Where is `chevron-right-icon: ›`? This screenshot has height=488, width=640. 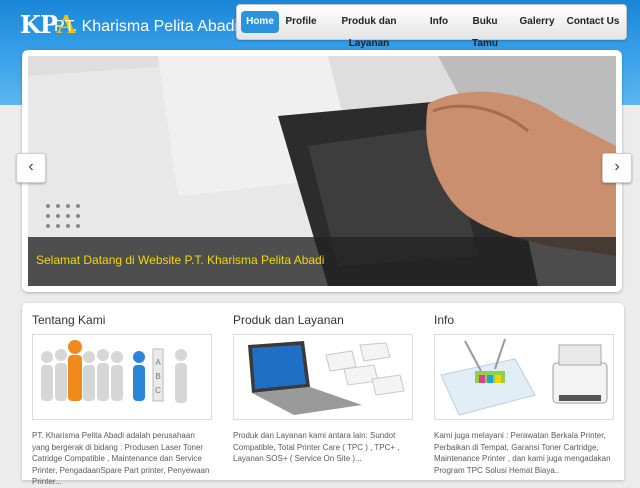 chevron-right-icon: › is located at coordinates (617, 166).